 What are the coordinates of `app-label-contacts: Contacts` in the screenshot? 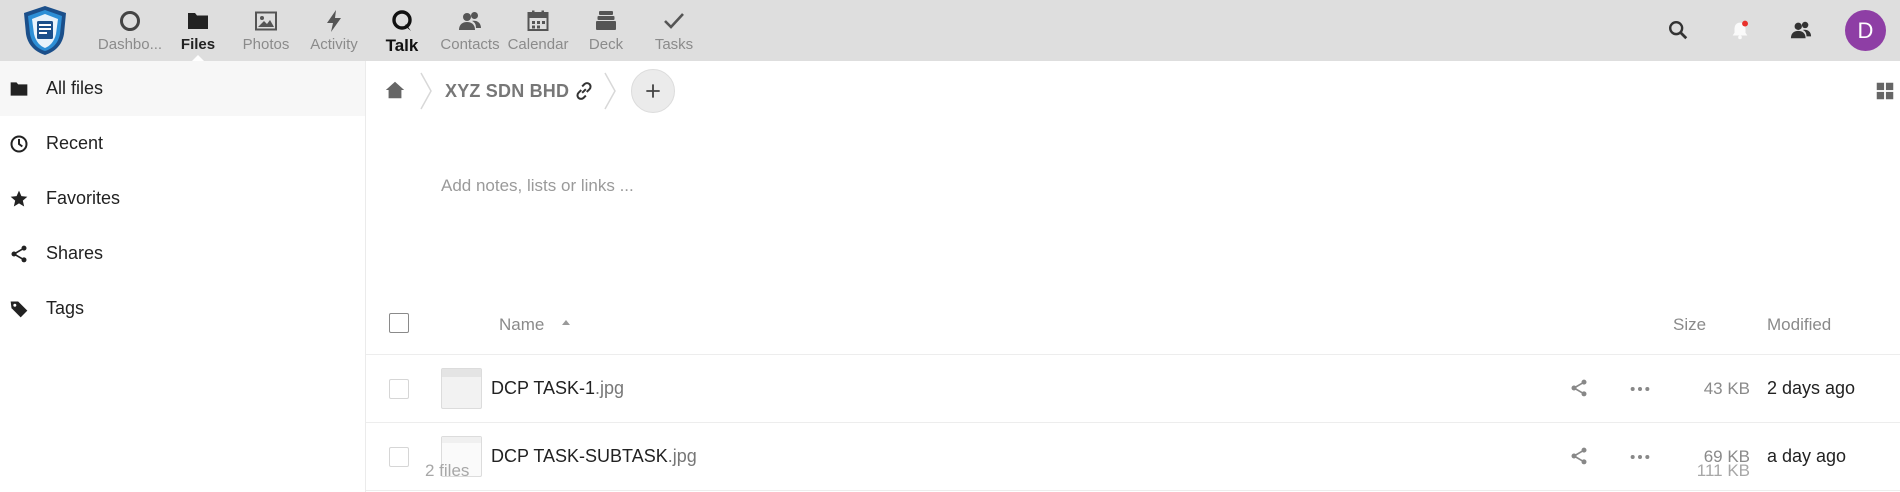 It's located at (470, 44).